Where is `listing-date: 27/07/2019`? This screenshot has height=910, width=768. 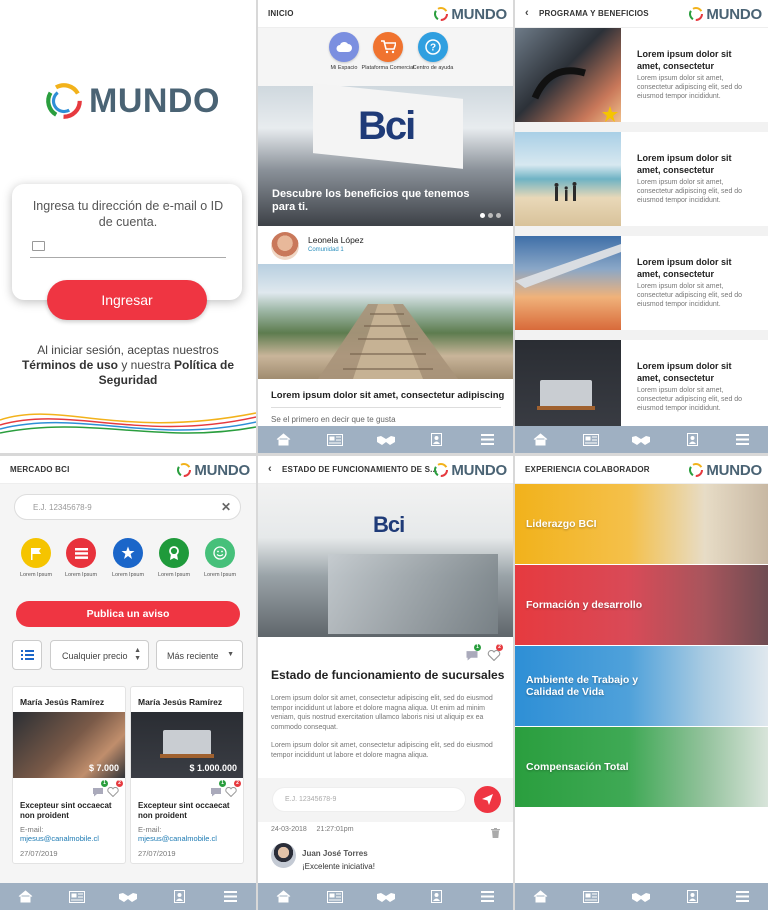 listing-date: 27/07/2019 is located at coordinates (39, 853).